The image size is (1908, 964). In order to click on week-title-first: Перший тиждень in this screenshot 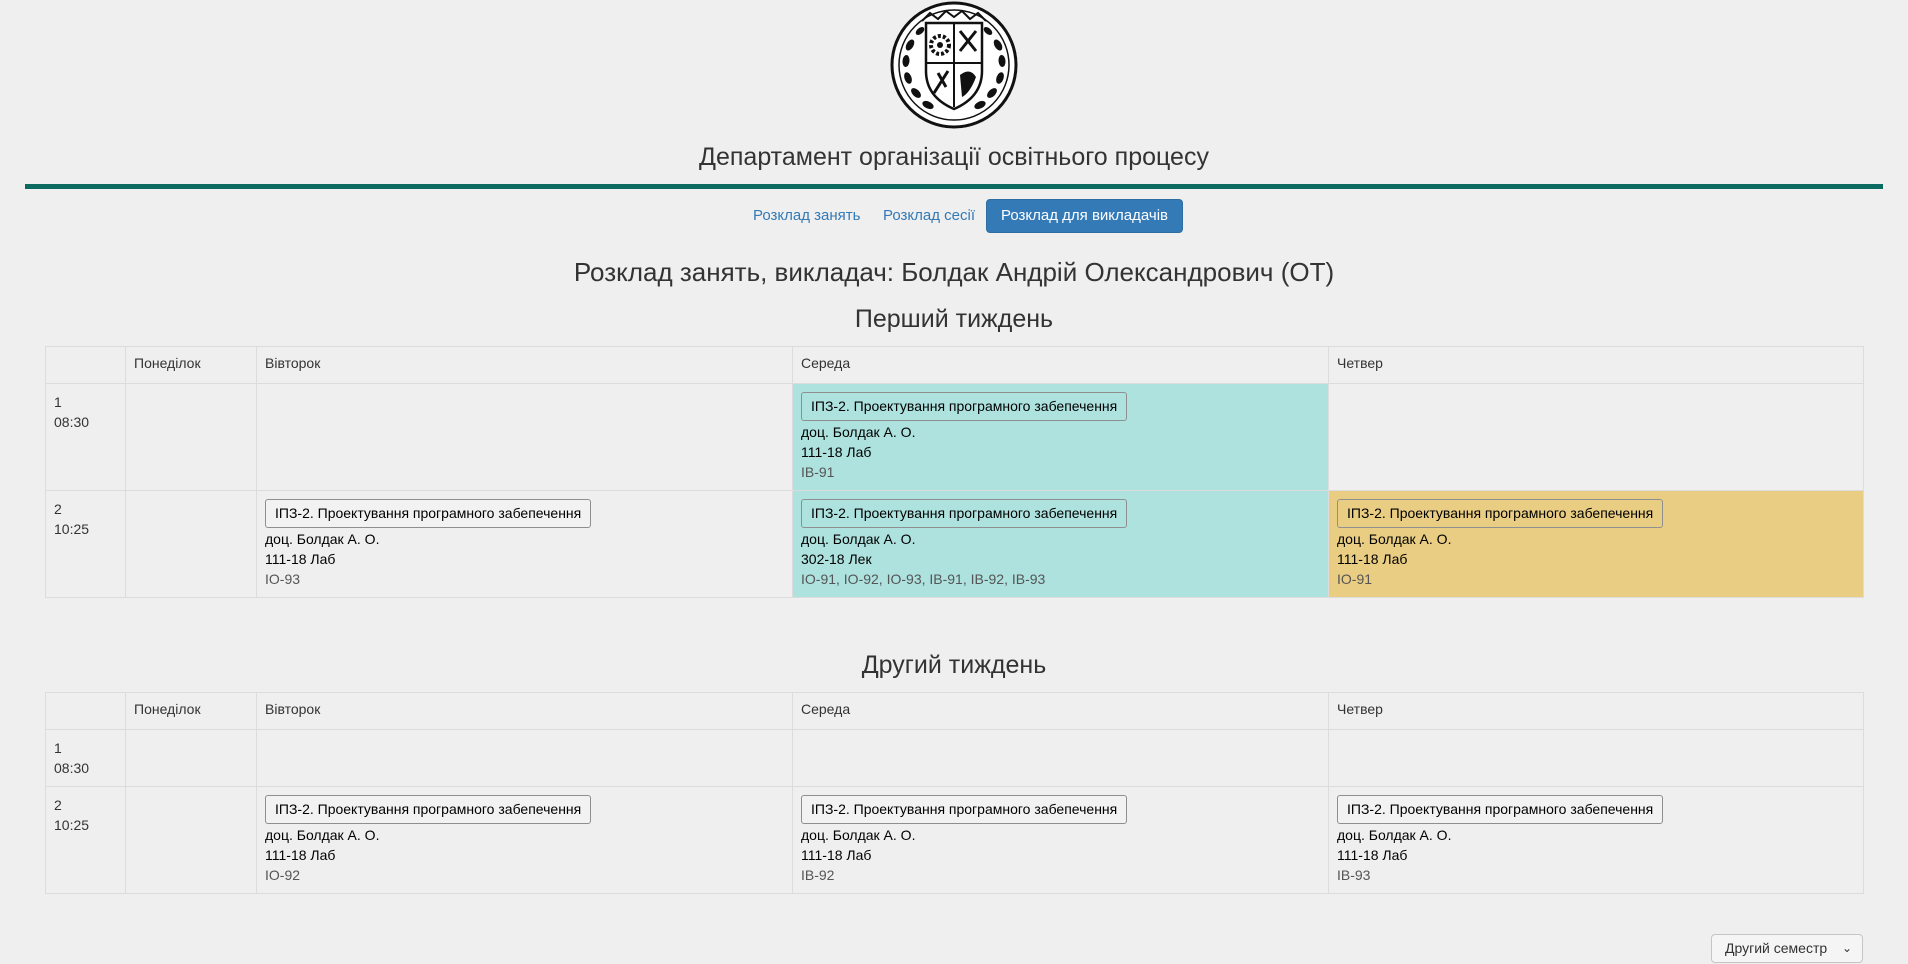, I will do `click(954, 319)`.